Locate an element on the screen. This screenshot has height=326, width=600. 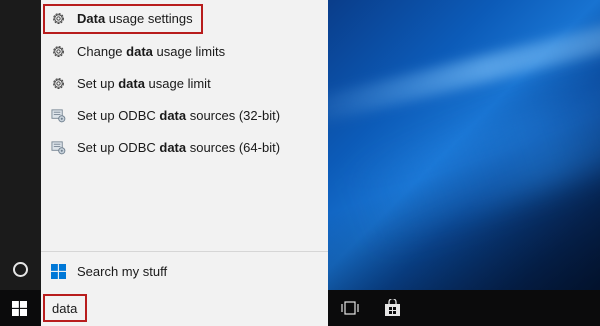
result-set-up-data-usage-limit: Set up data usage limit is located at coordinates (184, 83).